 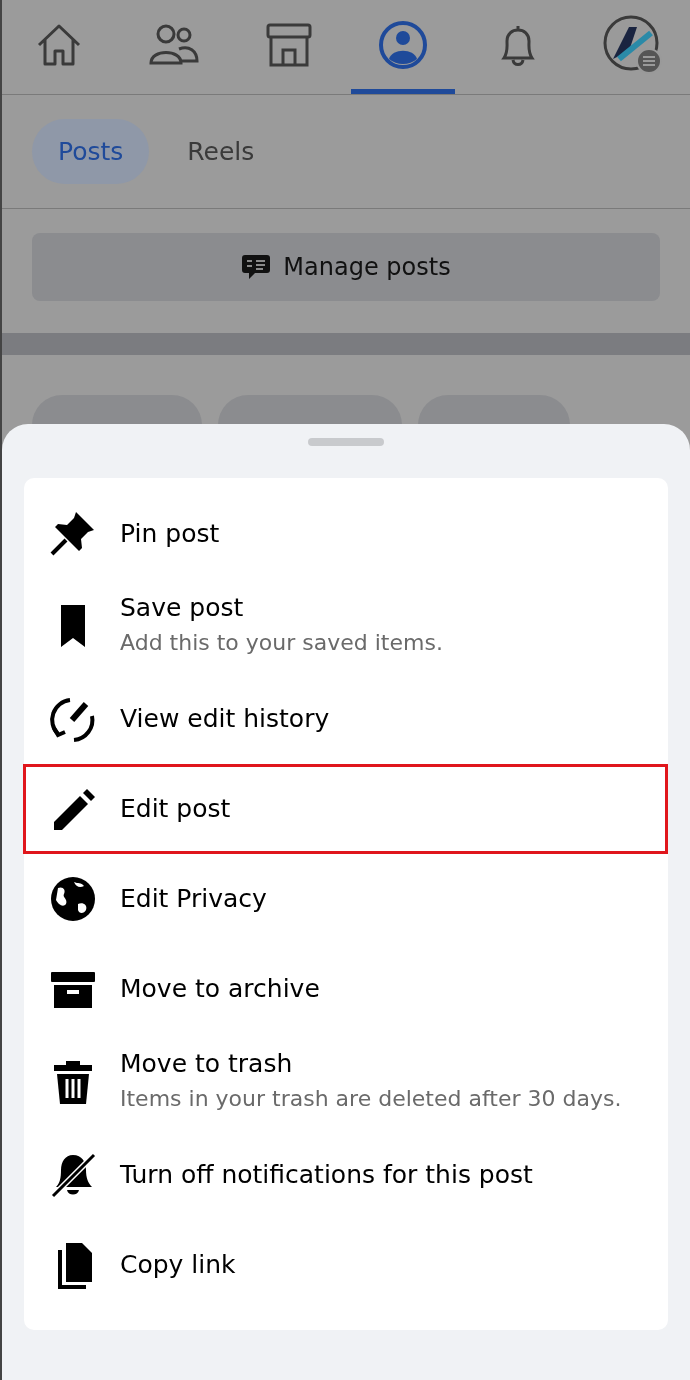 What do you see at coordinates (225, 719) in the screenshot?
I see `item-title: View edit history` at bounding box center [225, 719].